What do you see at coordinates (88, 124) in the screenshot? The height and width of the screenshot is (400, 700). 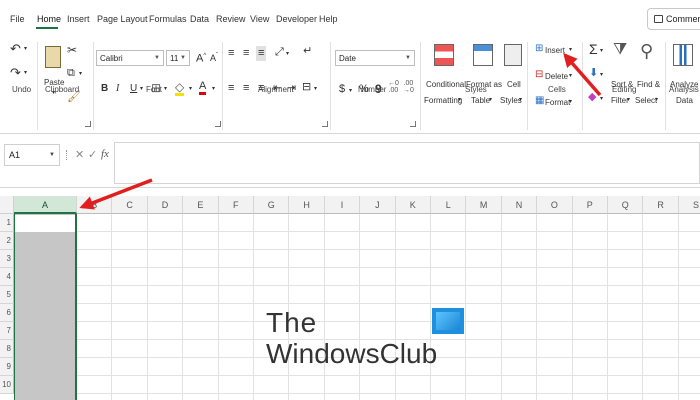 I see `clipboard-launcher-icon` at bounding box center [88, 124].